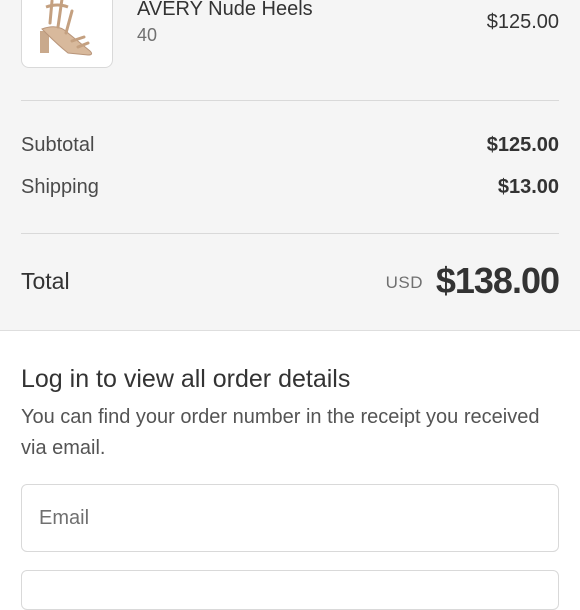 The image size is (580, 610). What do you see at coordinates (60, 187) in the screenshot?
I see `shipping-label: Shipping` at bounding box center [60, 187].